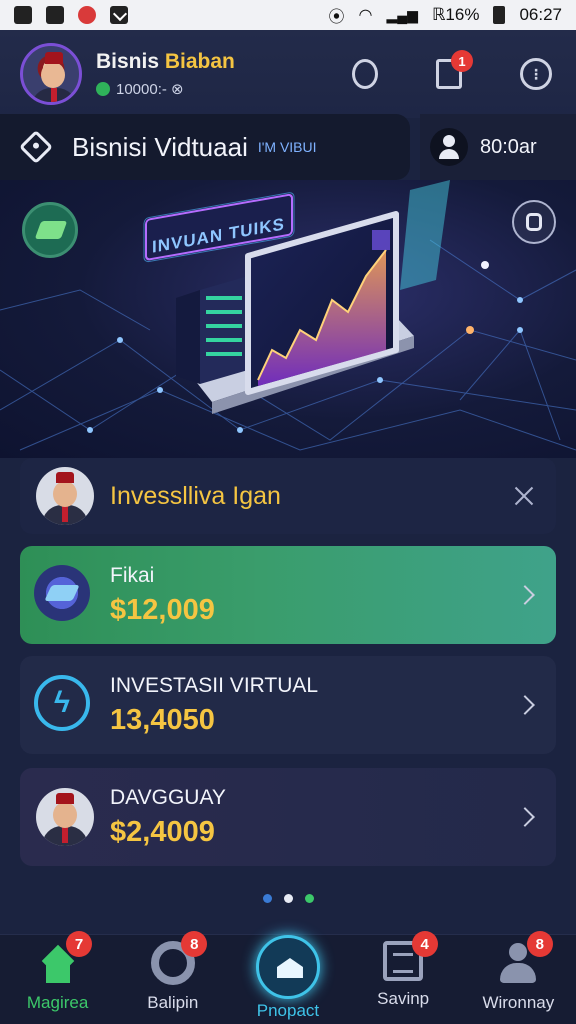 The width and height of the screenshot is (576, 1024). Describe the element at coordinates (79, 944) in the screenshot. I see `nav-badge: 7` at that location.